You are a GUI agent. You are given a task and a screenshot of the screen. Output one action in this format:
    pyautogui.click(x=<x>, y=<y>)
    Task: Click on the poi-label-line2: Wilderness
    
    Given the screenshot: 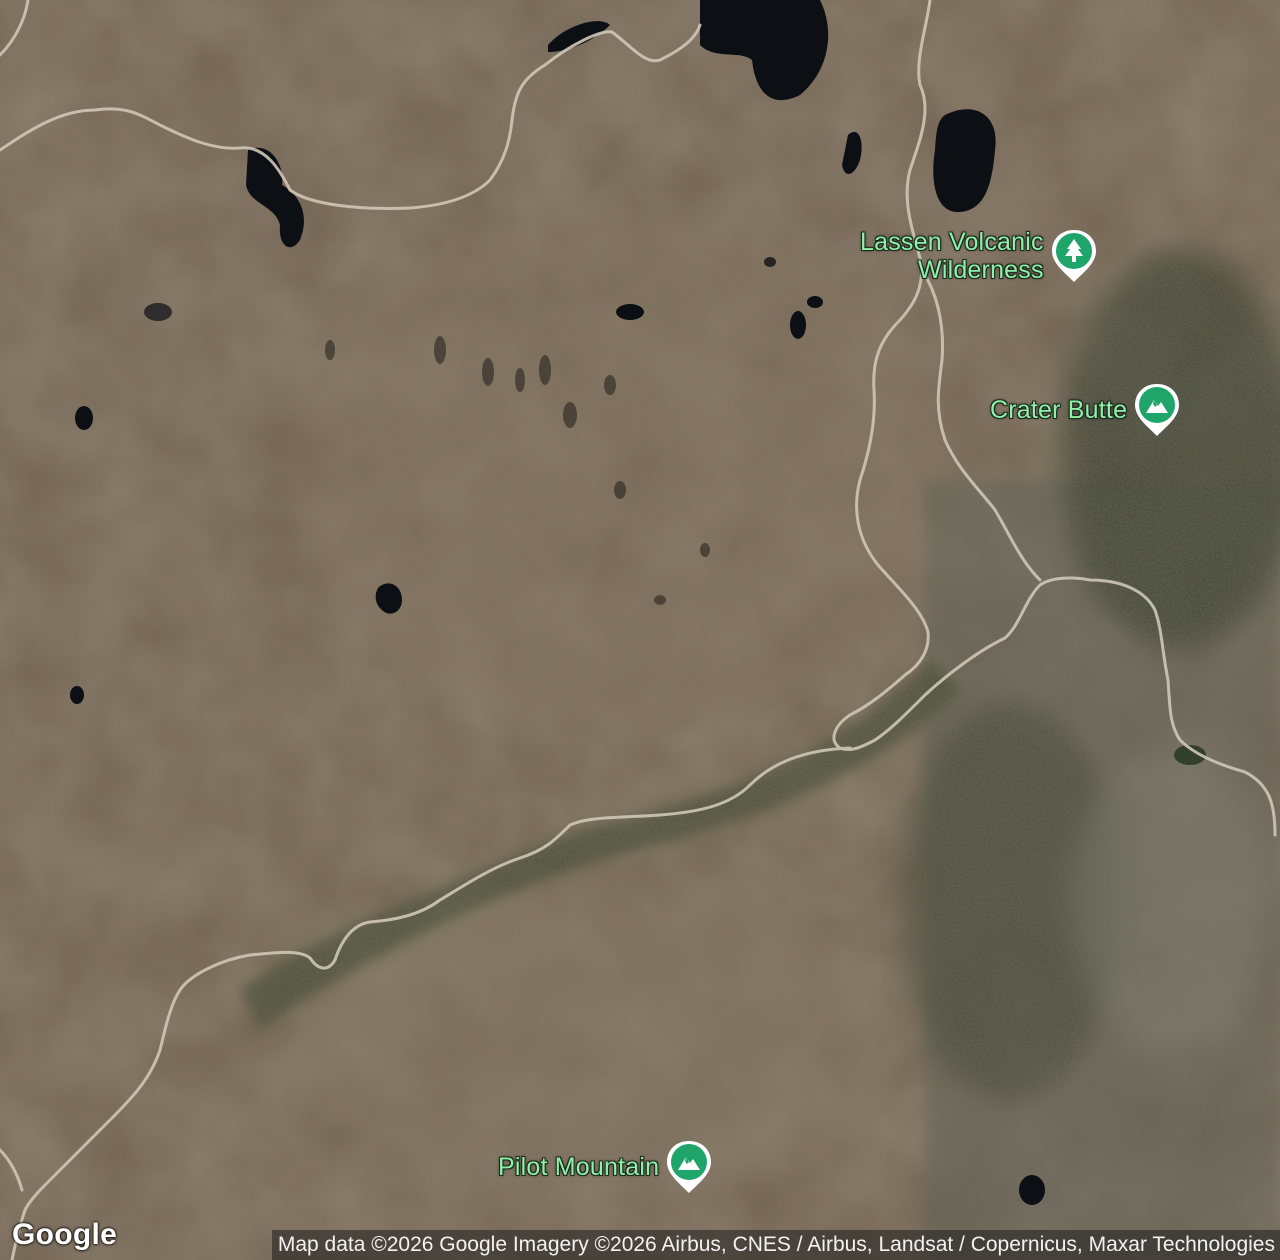 What is the action you would take?
    pyautogui.click(x=981, y=270)
    